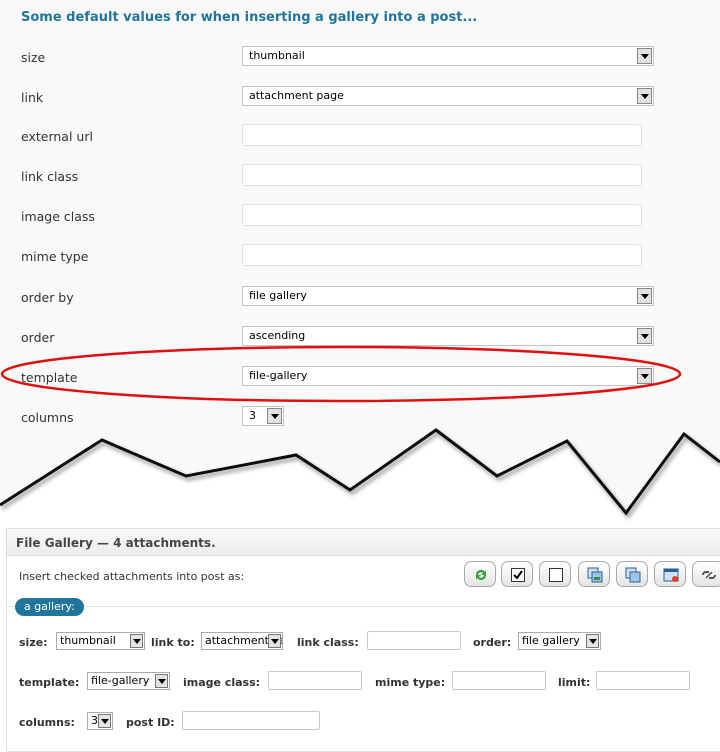  What do you see at coordinates (709, 575) in the screenshot?
I see `unlink-icon` at bounding box center [709, 575].